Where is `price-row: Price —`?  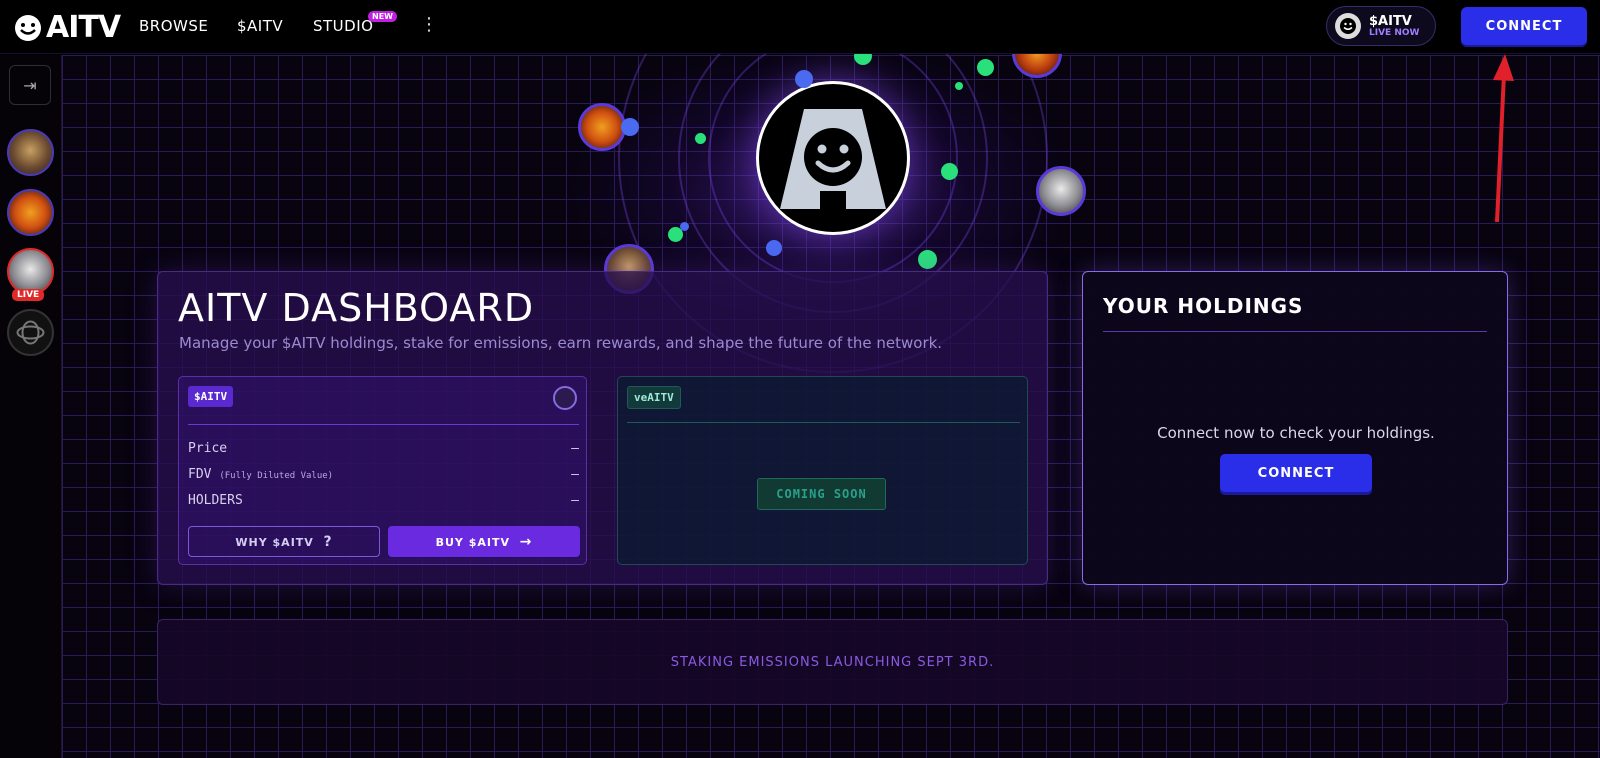 price-row: Price — is located at coordinates (383, 448).